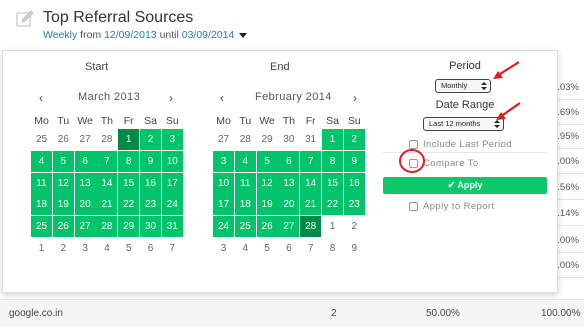 This screenshot has width=584, height=327. I want to click on annotation-overlay, so click(460, 117).